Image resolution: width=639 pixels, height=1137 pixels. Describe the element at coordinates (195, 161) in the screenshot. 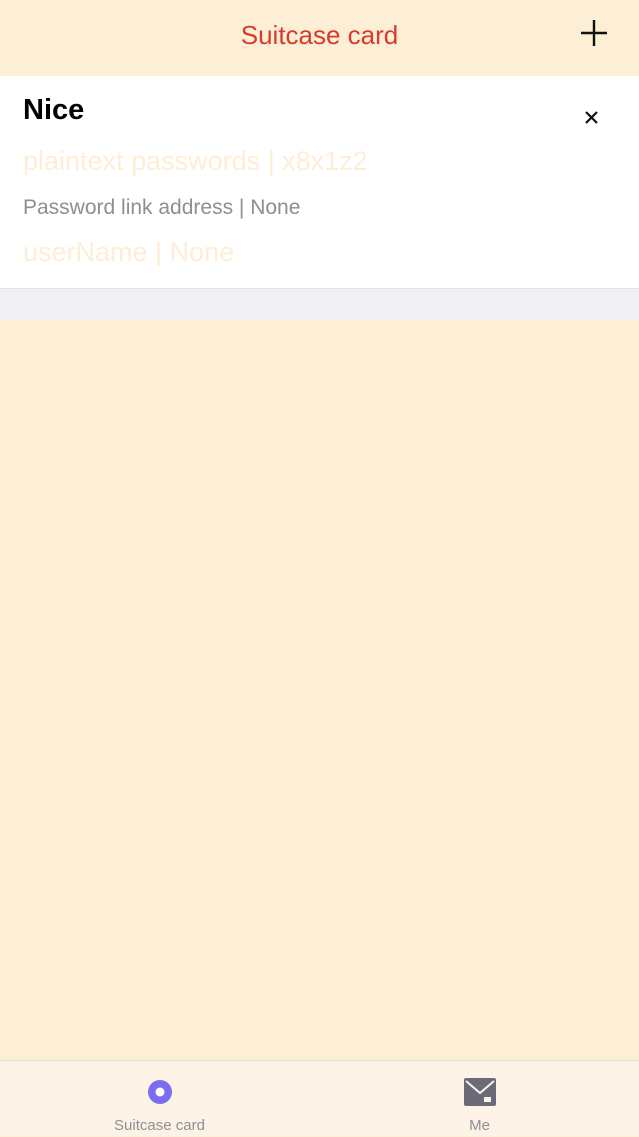

I see `password-field: plaintext passwords | x8x1z2` at that location.